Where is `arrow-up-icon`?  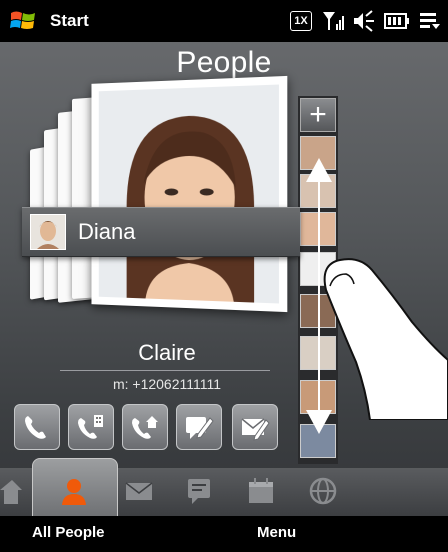 arrow-up-icon is located at coordinates (319, 170).